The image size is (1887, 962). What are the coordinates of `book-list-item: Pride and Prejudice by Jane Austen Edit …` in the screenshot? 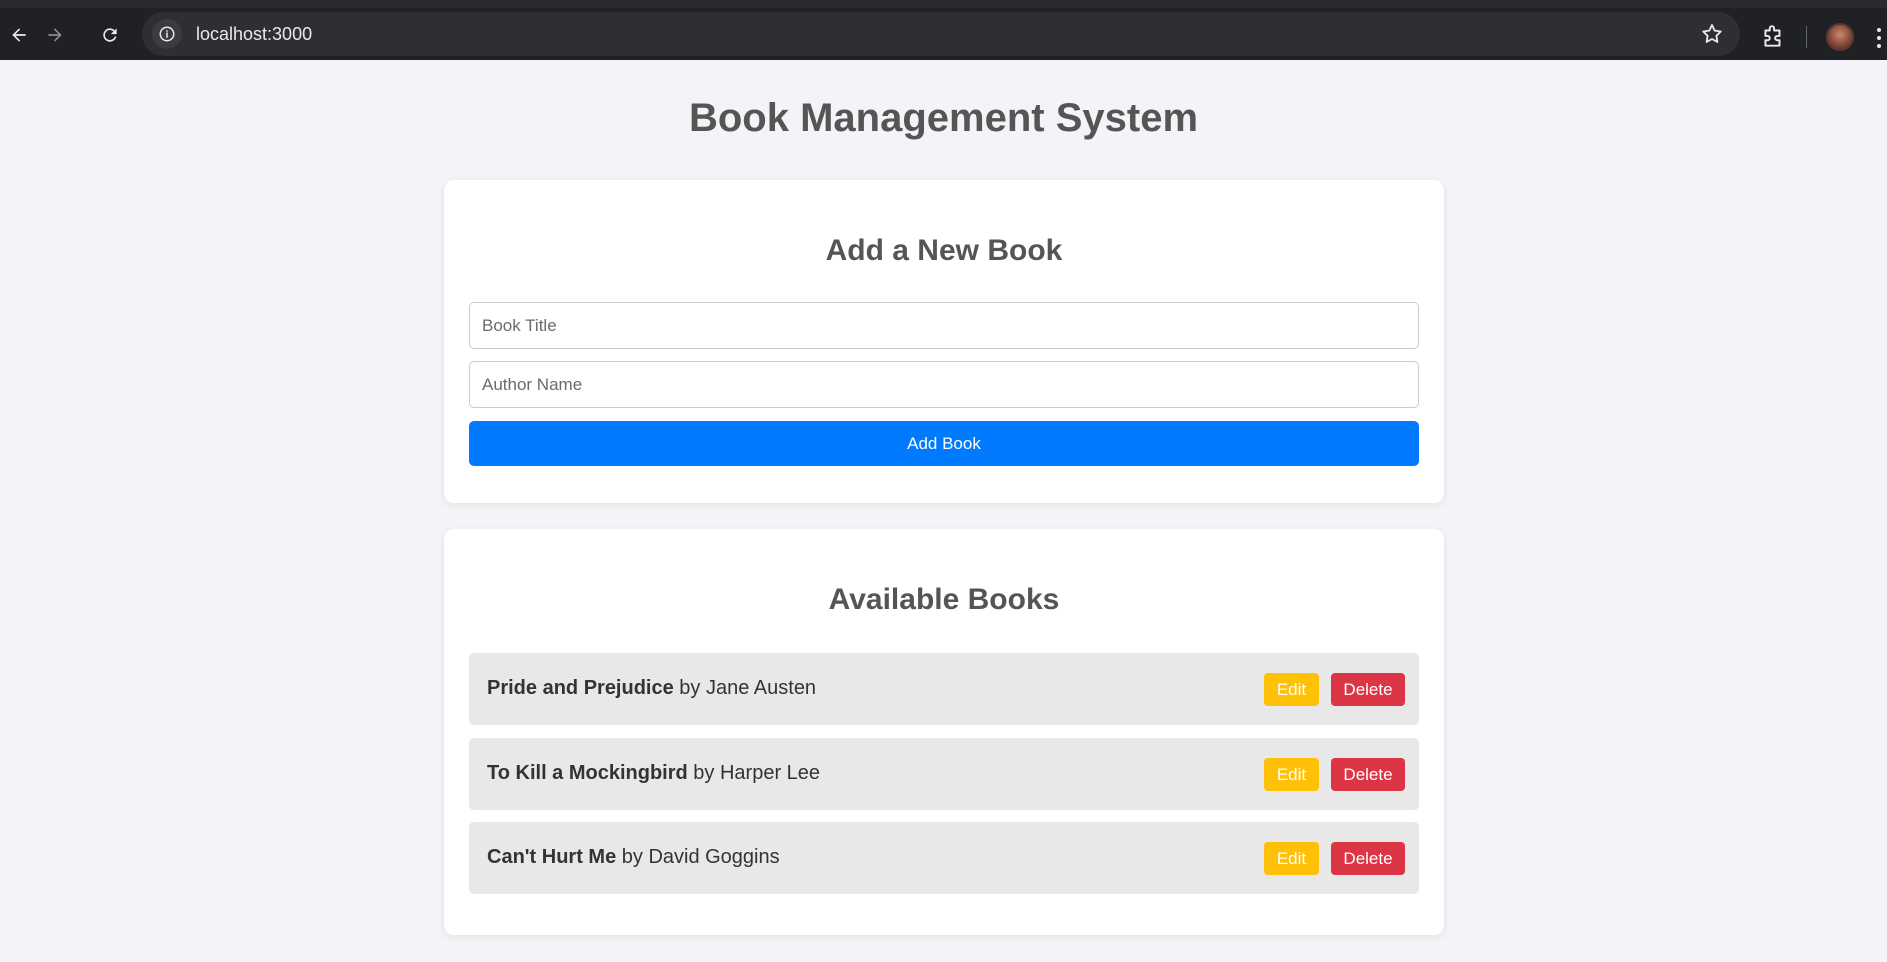 It's located at (944, 689).